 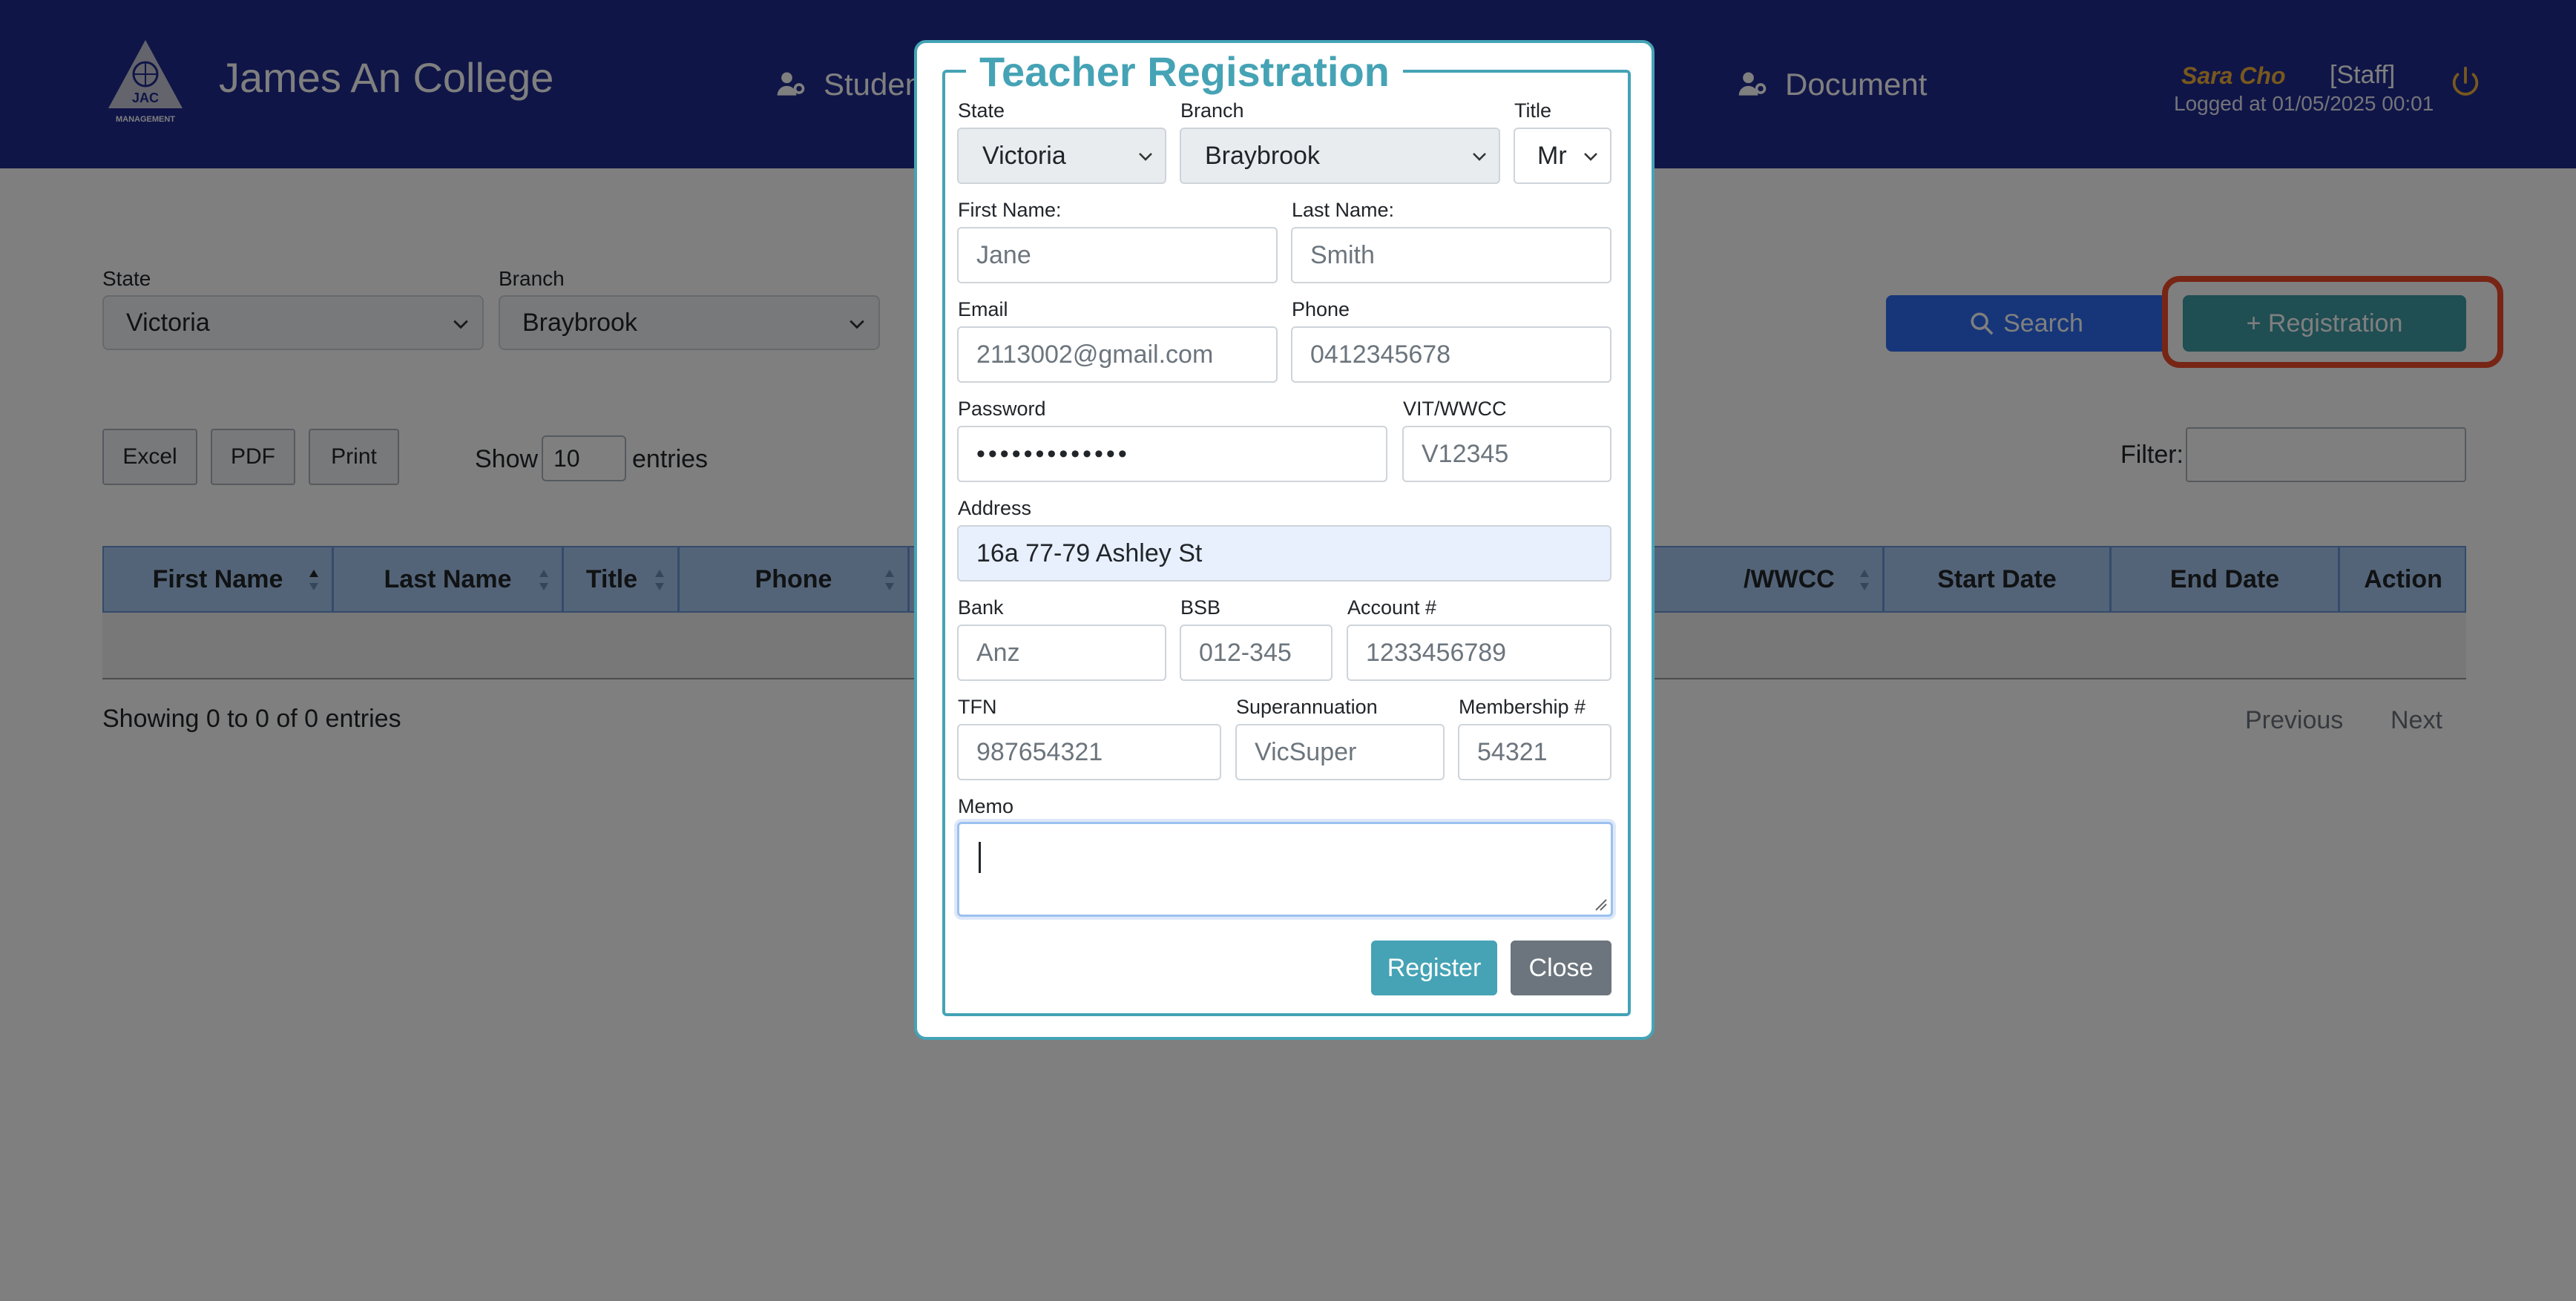 What do you see at coordinates (1284, 553) in the screenshot?
I see `address-input: 16a 77-79 Ashley St` at bounding box center [1284, 553].